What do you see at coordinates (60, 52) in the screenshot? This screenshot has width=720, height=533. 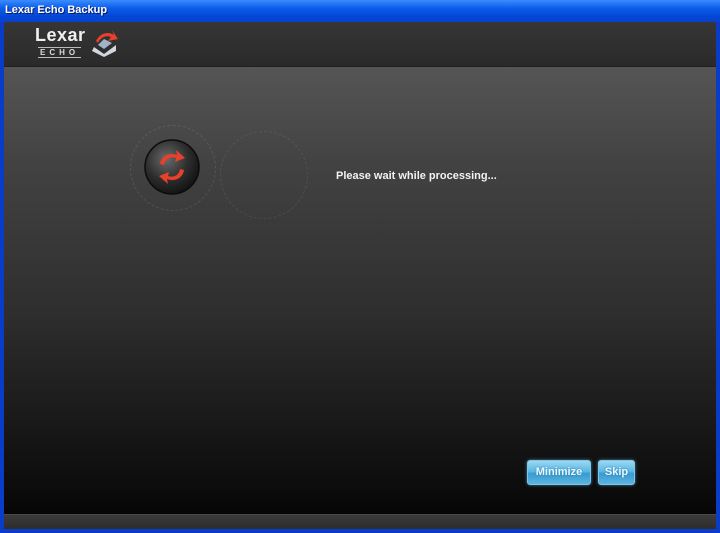 I see `logo-subtitle: ECHO` at bounding box center [60, 52].